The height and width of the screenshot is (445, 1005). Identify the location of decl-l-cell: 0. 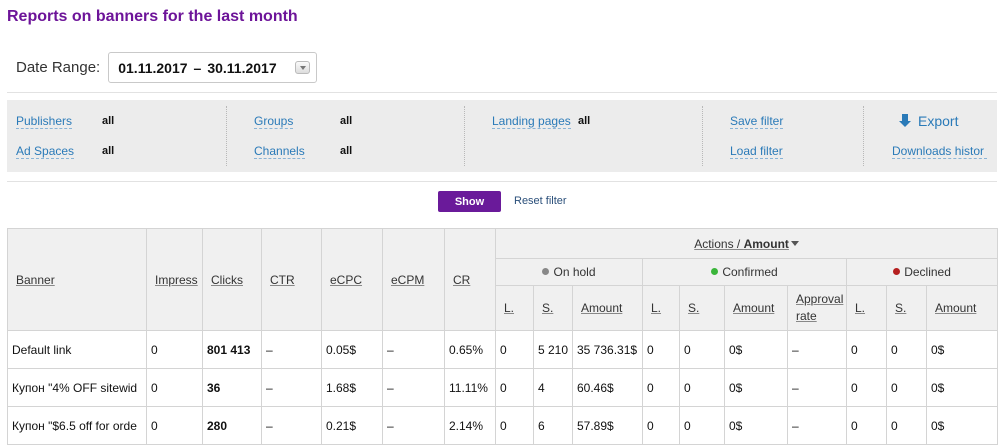
(866, 425).